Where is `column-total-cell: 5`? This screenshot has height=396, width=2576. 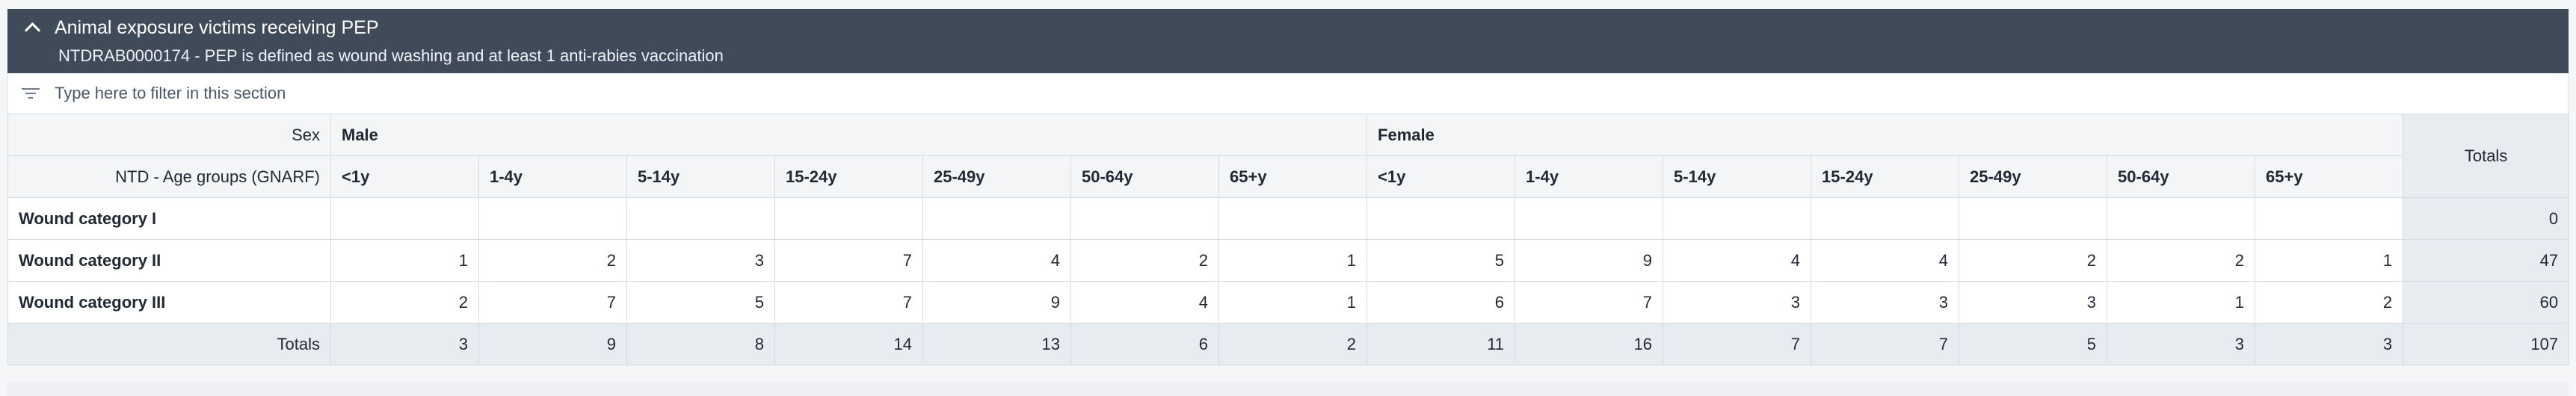
column-total-cell: 5 is located at coordinates (2033, 344).